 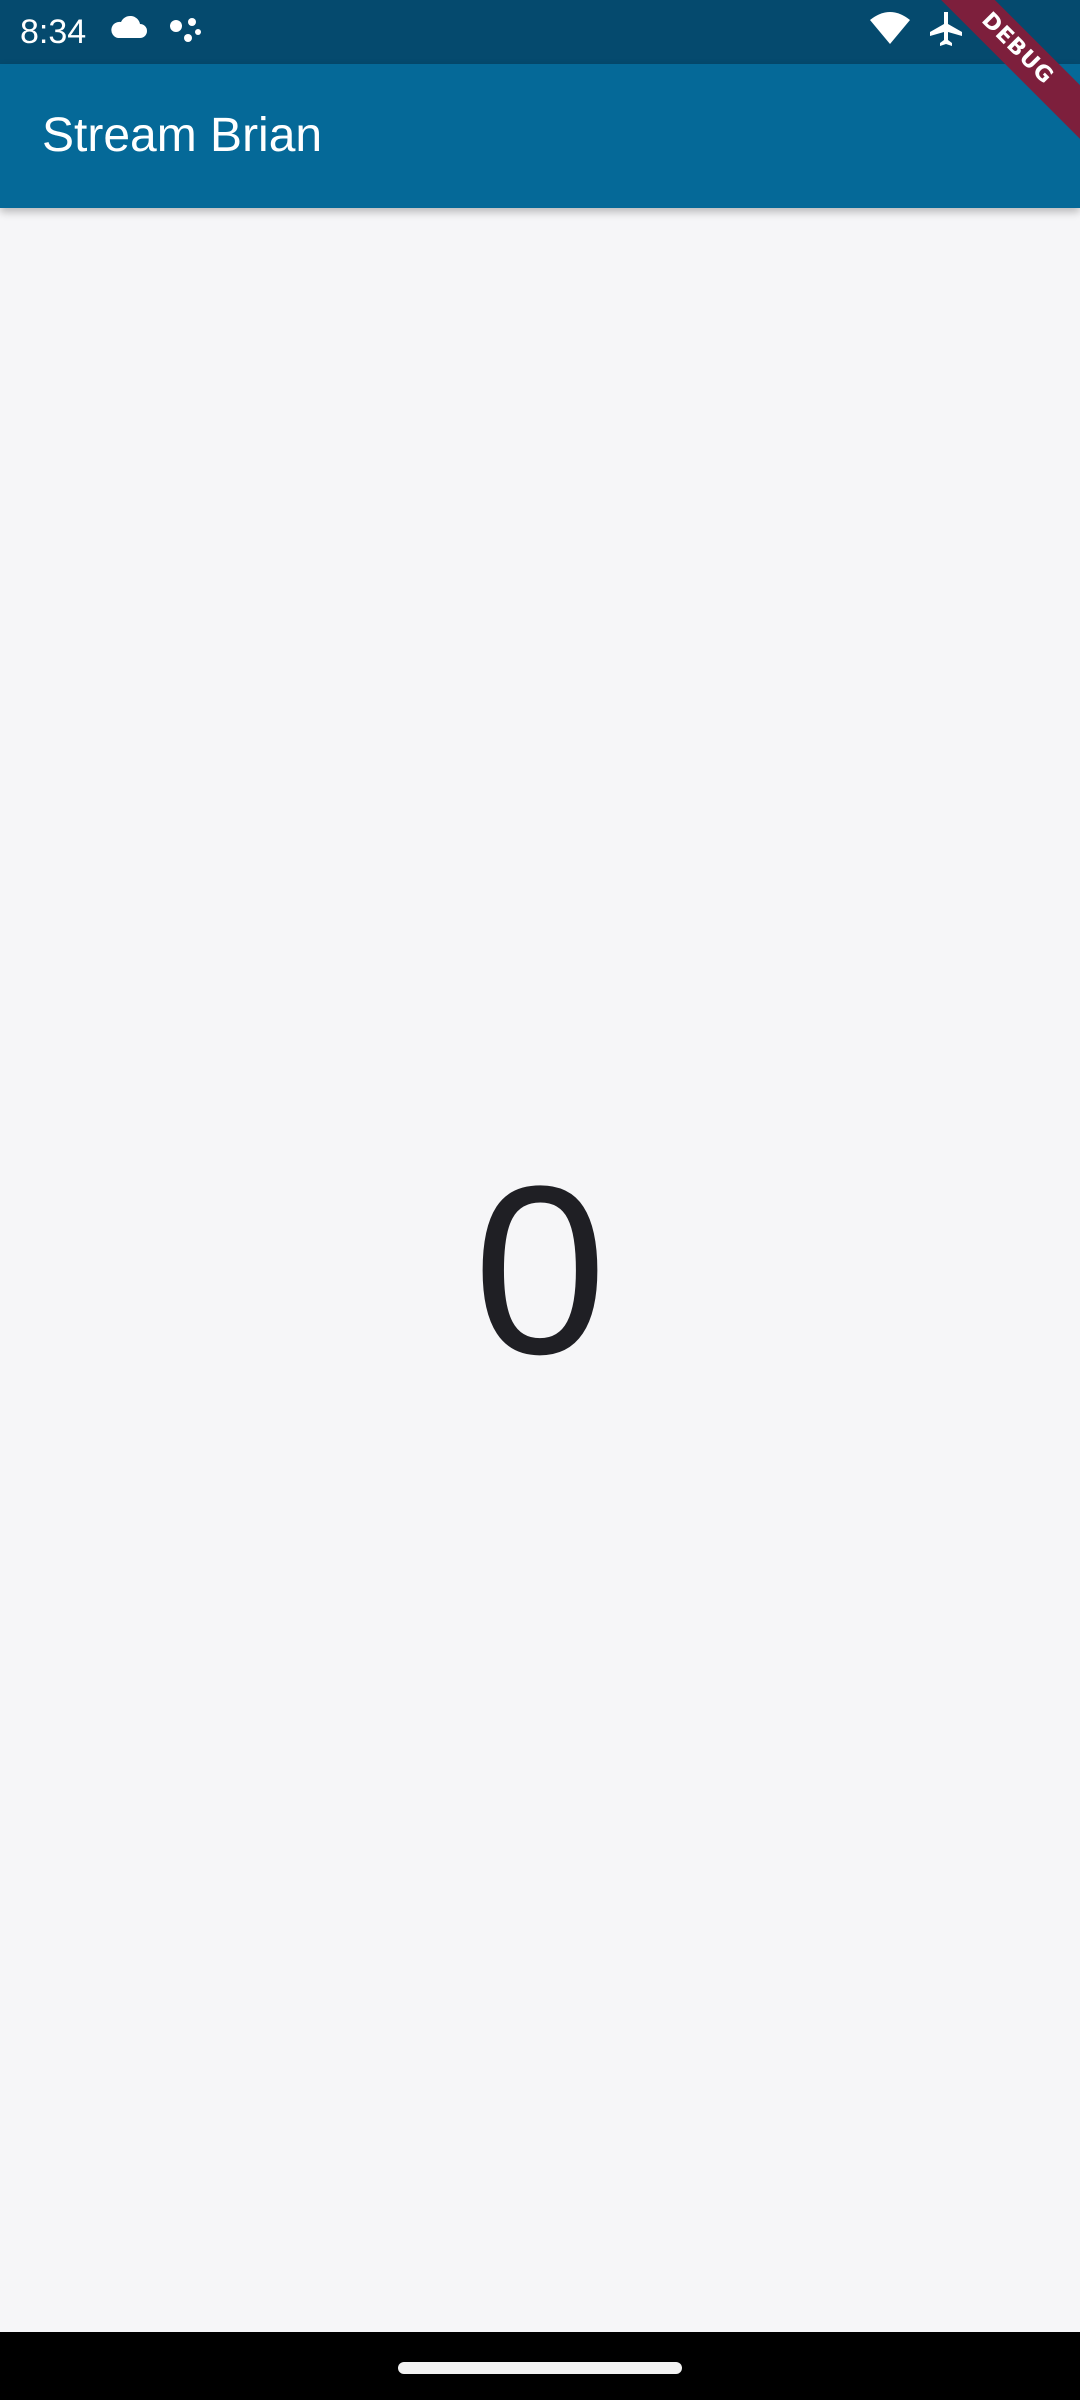 I want to click on navigation-bar, so click(x=540, y=2366).